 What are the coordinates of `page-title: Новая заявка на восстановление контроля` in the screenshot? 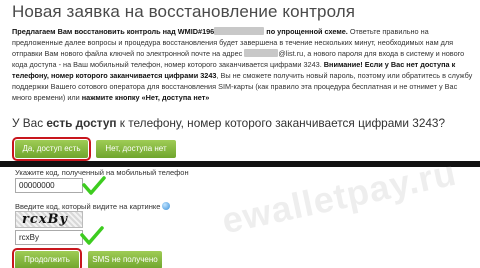 It's located at (184, 11).